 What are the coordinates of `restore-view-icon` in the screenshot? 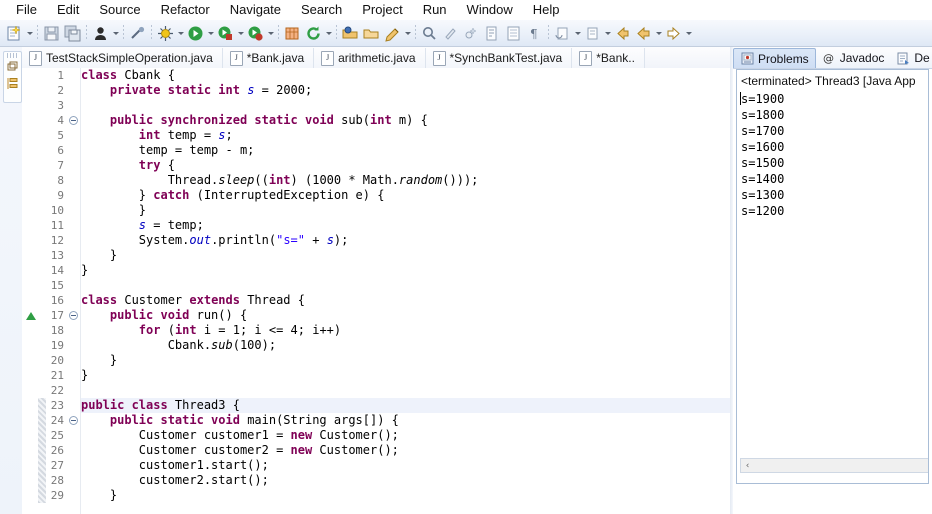 It's located at (12, 66).